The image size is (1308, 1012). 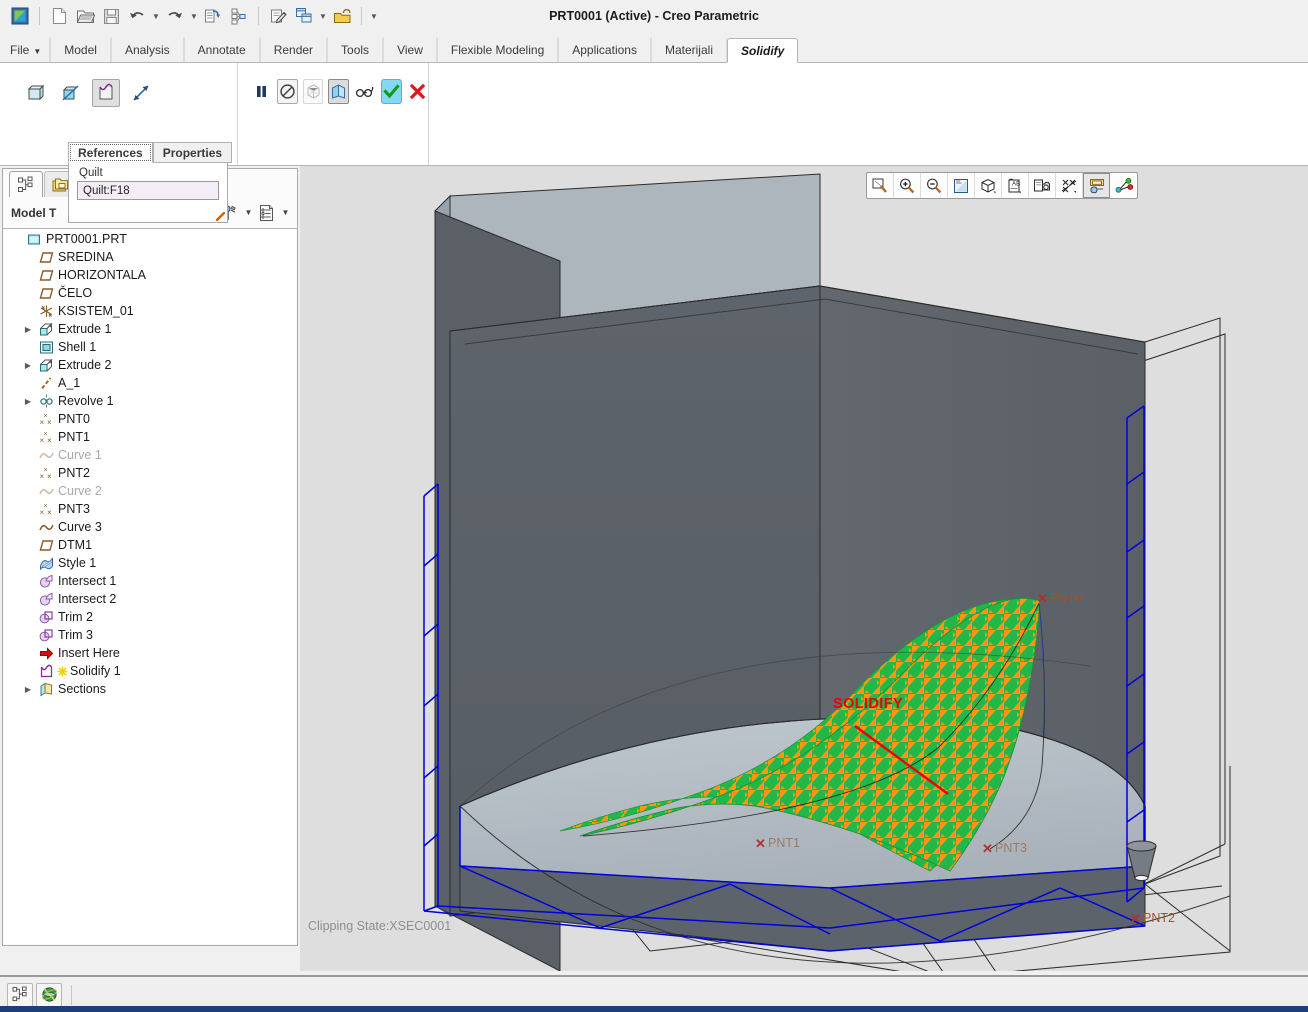 What do you see at coordinates (150, 257) in the screenshot?
I see `tree-item-sredina: SREDINA` at bounding box center [150, 257].